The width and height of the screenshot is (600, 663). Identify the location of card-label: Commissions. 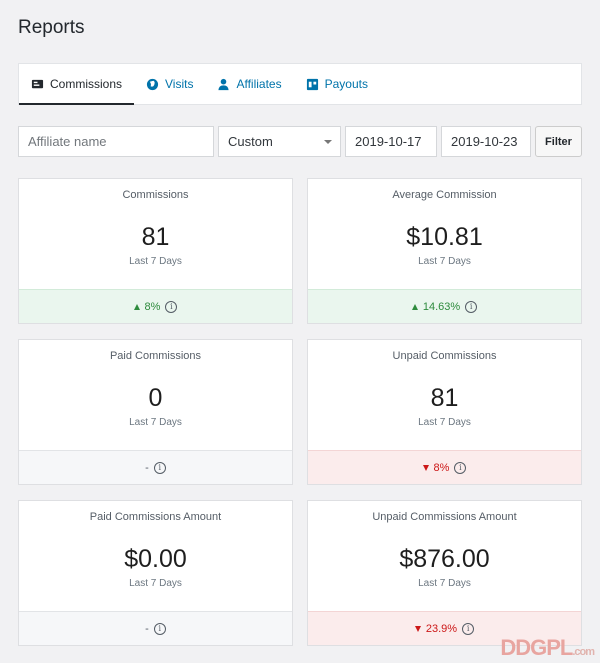
(155, 195).